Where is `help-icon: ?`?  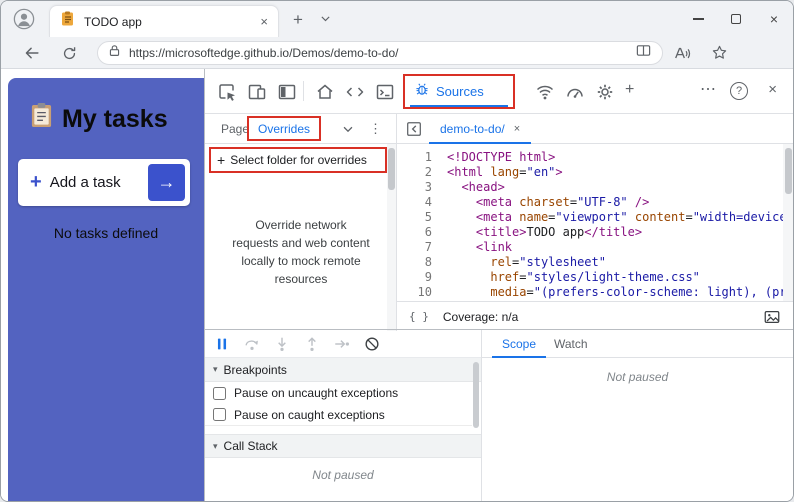
help-icon: ? is located at coordinates (739, 91).